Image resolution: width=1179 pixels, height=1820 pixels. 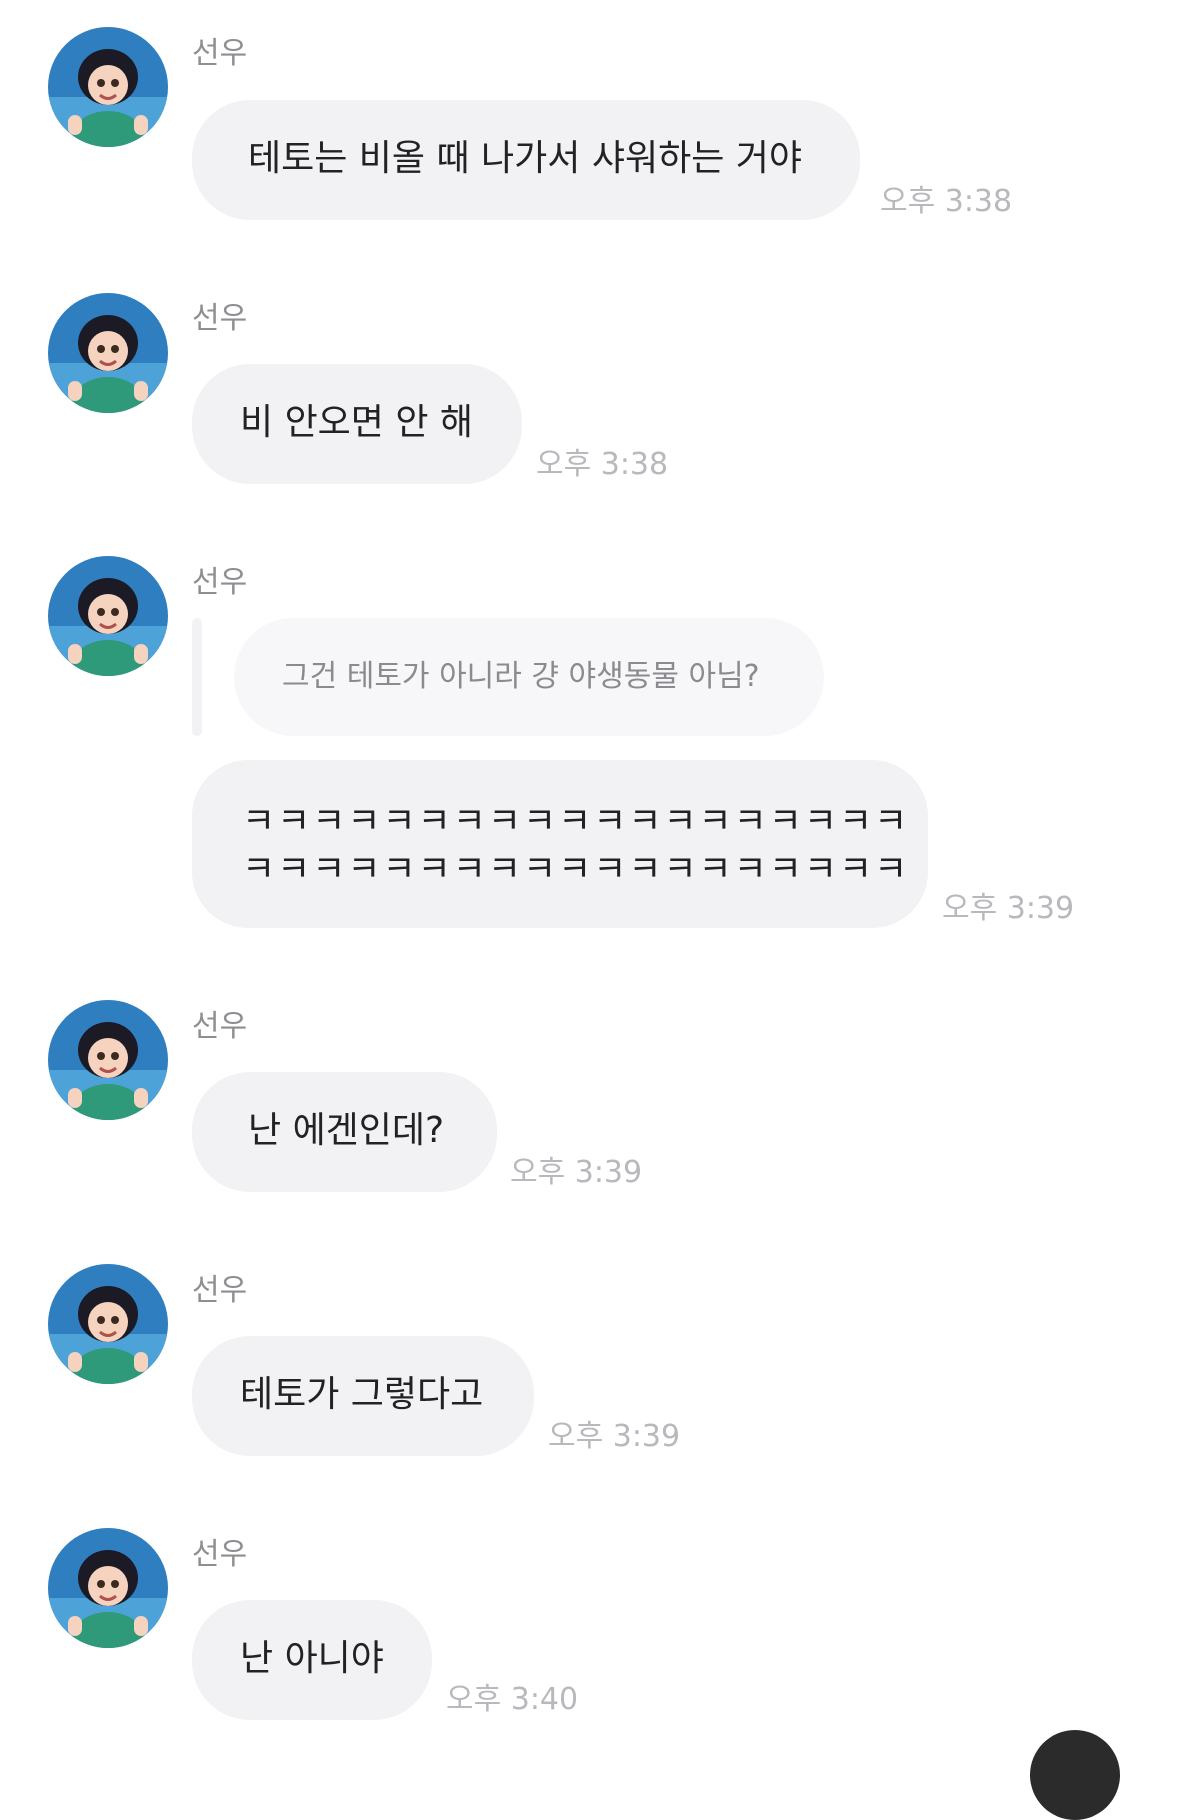 What do you see at coordinates (512, 1699) in the screenshot?
I see `message-timestamp: 오후 3:40` at bounding box center [512, 1699].